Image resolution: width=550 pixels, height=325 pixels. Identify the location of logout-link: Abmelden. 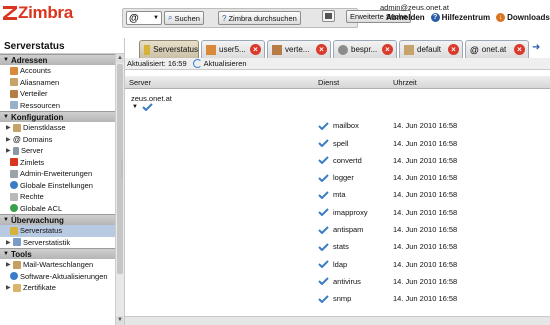
(405, 17).